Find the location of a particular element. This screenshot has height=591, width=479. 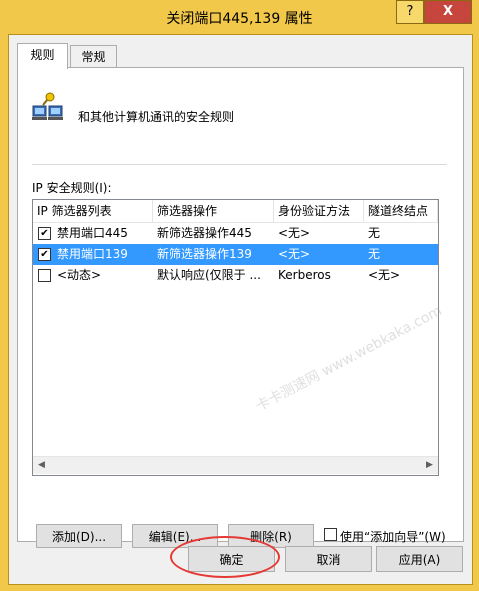

add-wizard-label: 使用“添加向导”(W) is located at coordinates (393, 537).